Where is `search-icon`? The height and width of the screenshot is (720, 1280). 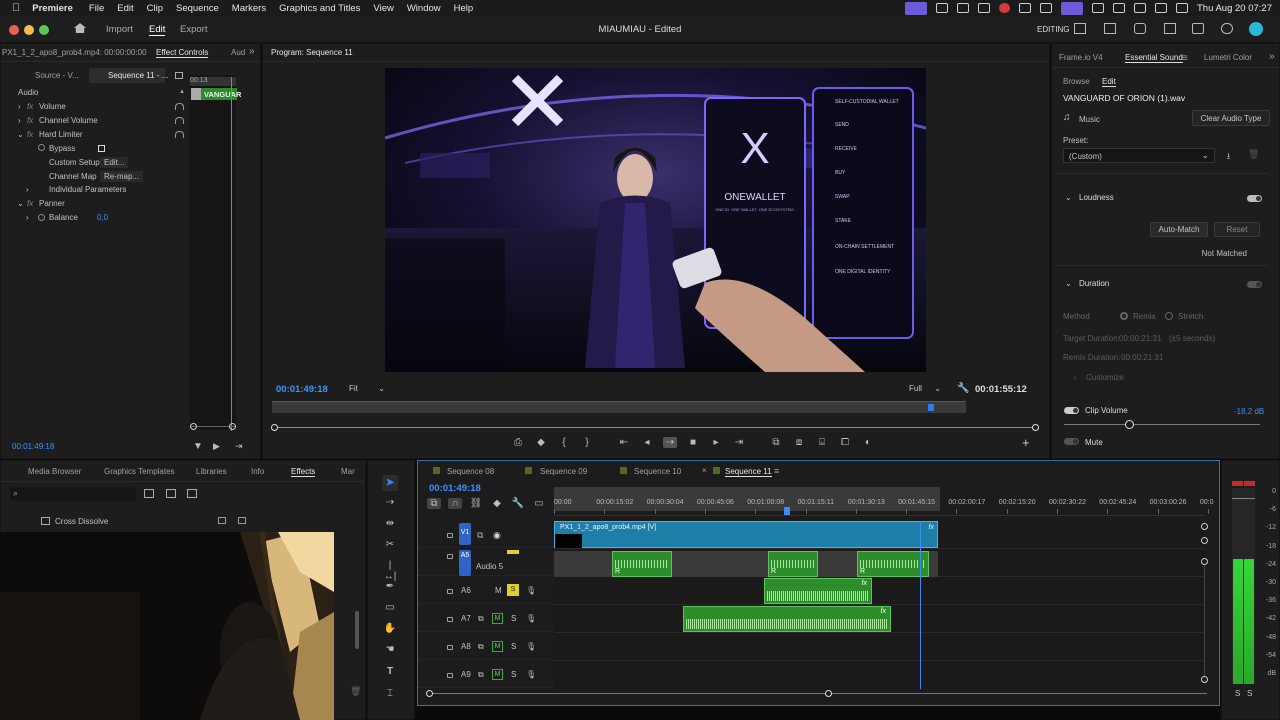
search-icon is located at coordinates (1160, 8).